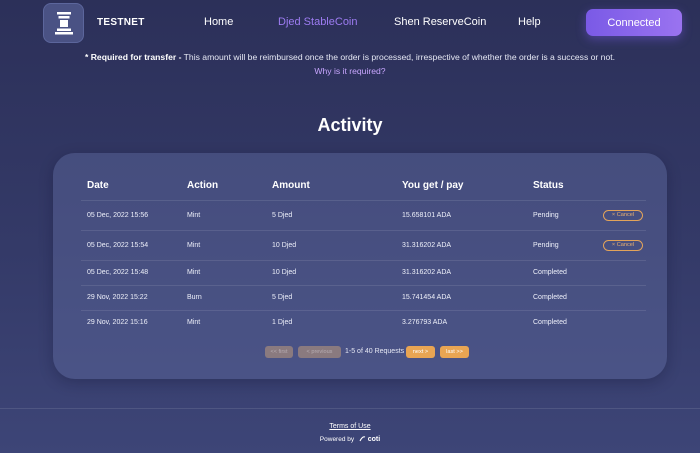 This screenshot has height=453, width=700. Describe the element at coordinates (350, 408) in the screenshot. I see `footer-divider` at that location.